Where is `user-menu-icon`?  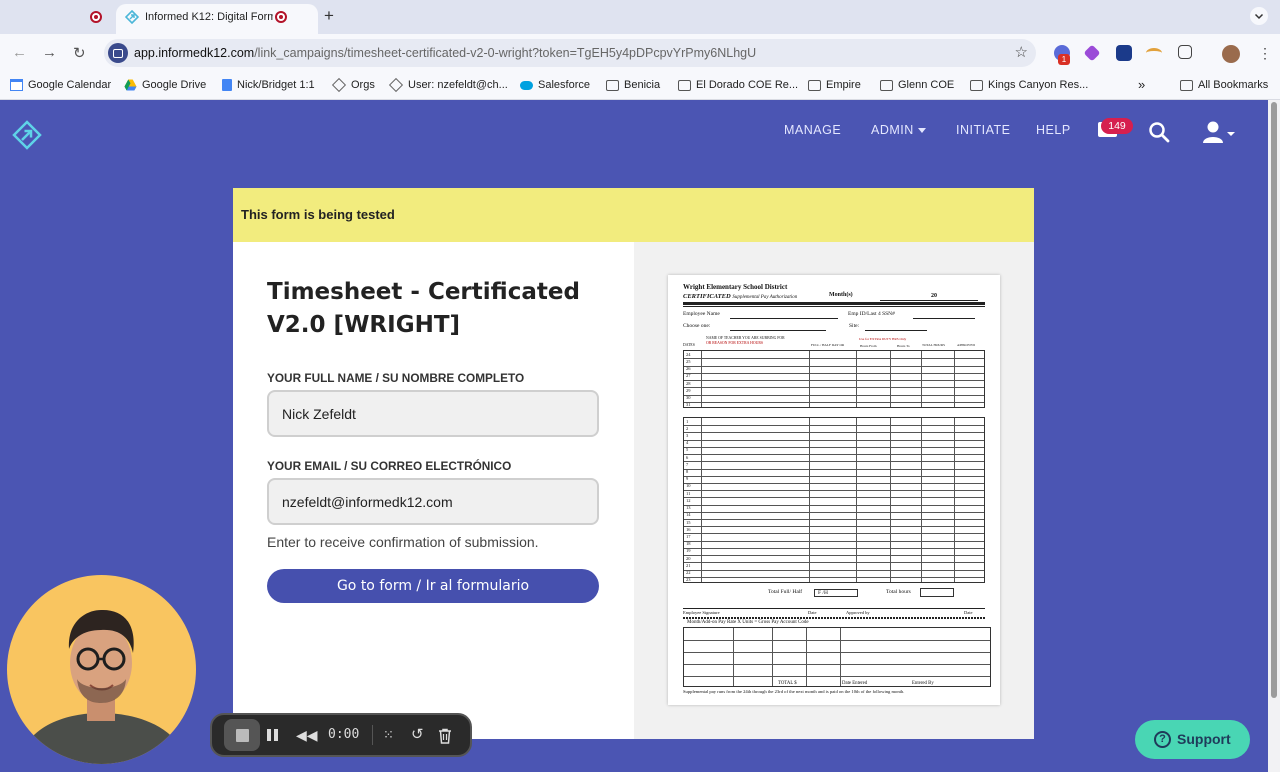 user-menu-icon is located at coordinates (1220, 132).